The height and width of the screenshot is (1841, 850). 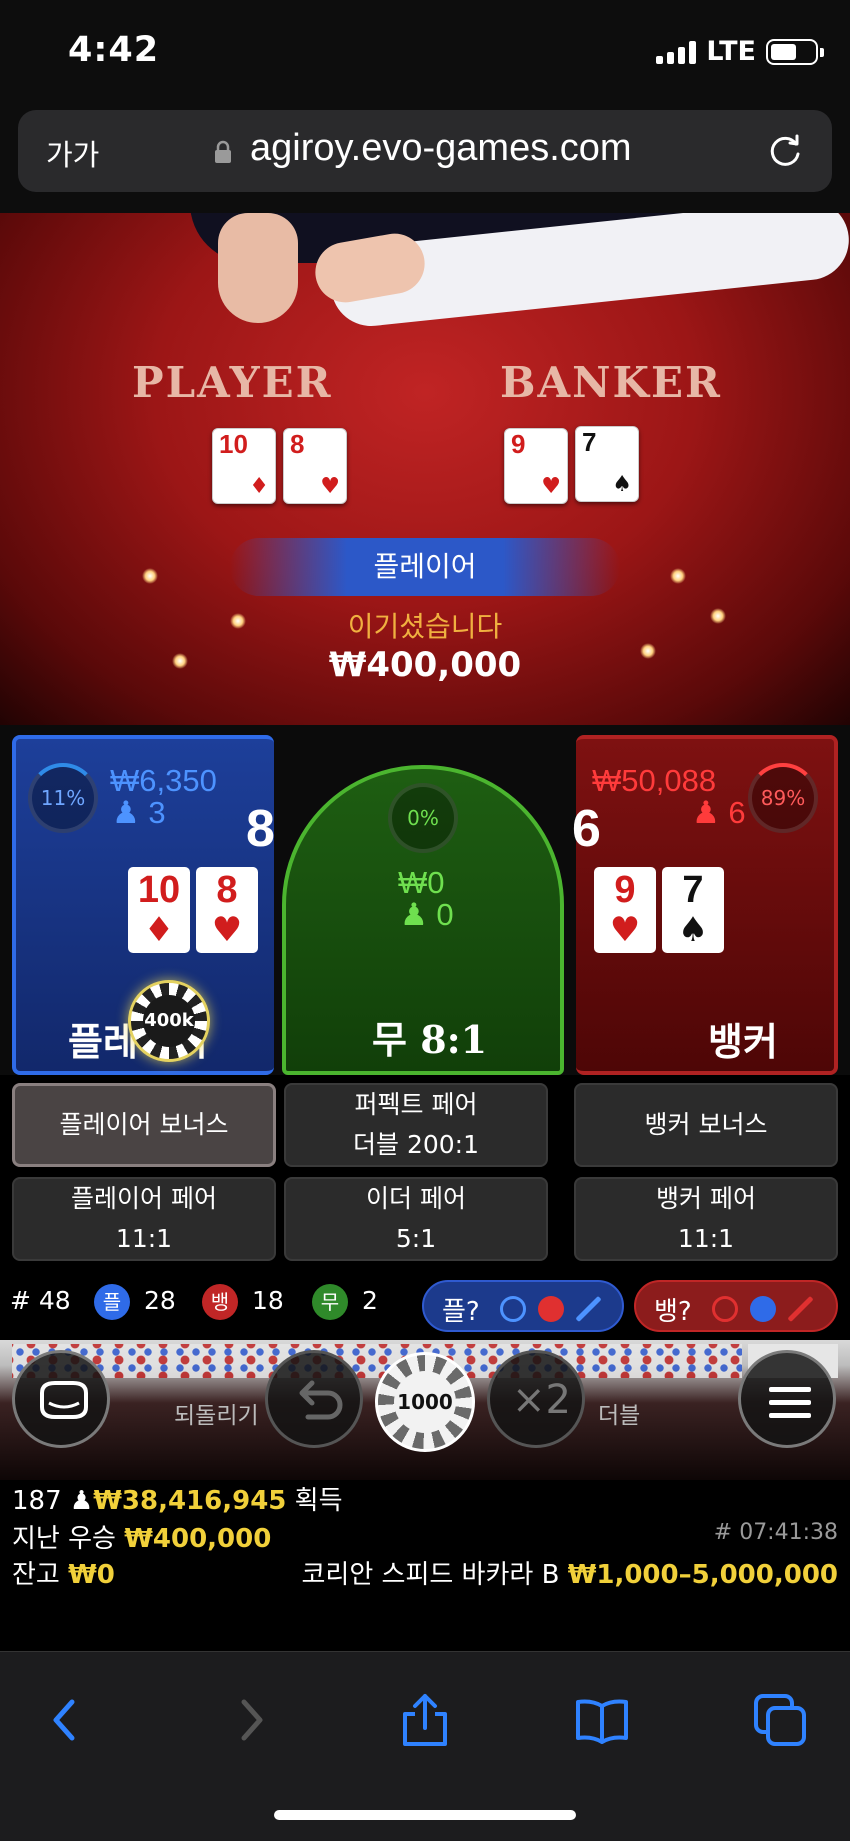 What do you see at coordinates (144, 1125) in the screenshot?
I see `side-bet-player-bonus: 플레이어 보너스` at bounding box center [144, 1125].